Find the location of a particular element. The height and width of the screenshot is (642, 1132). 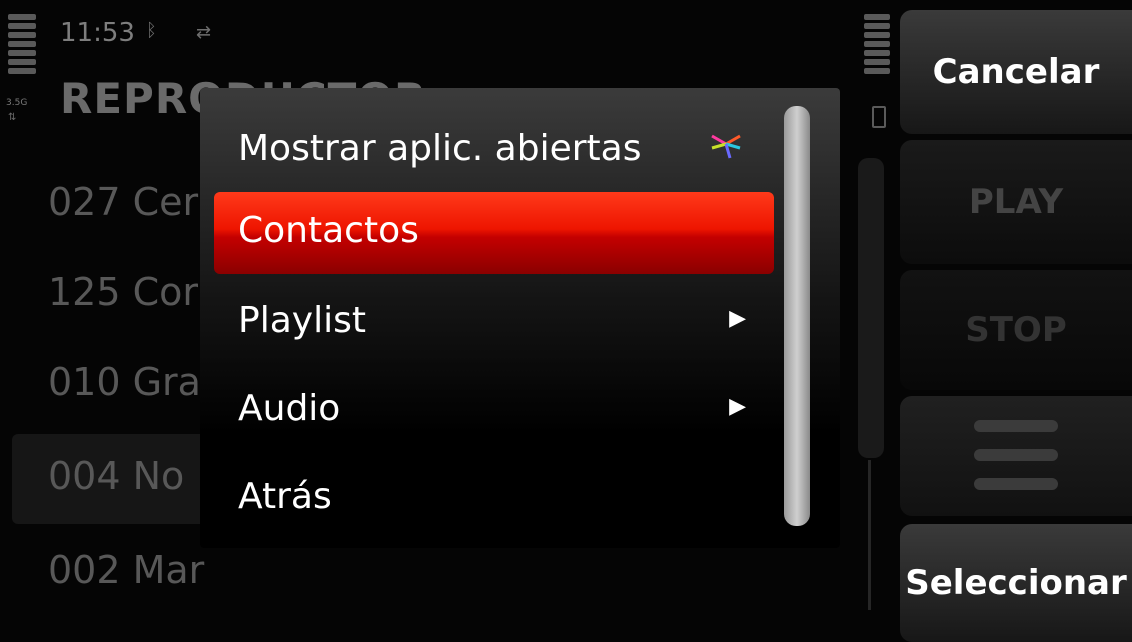

list-scroll-track is located at coordinates (869, 535).